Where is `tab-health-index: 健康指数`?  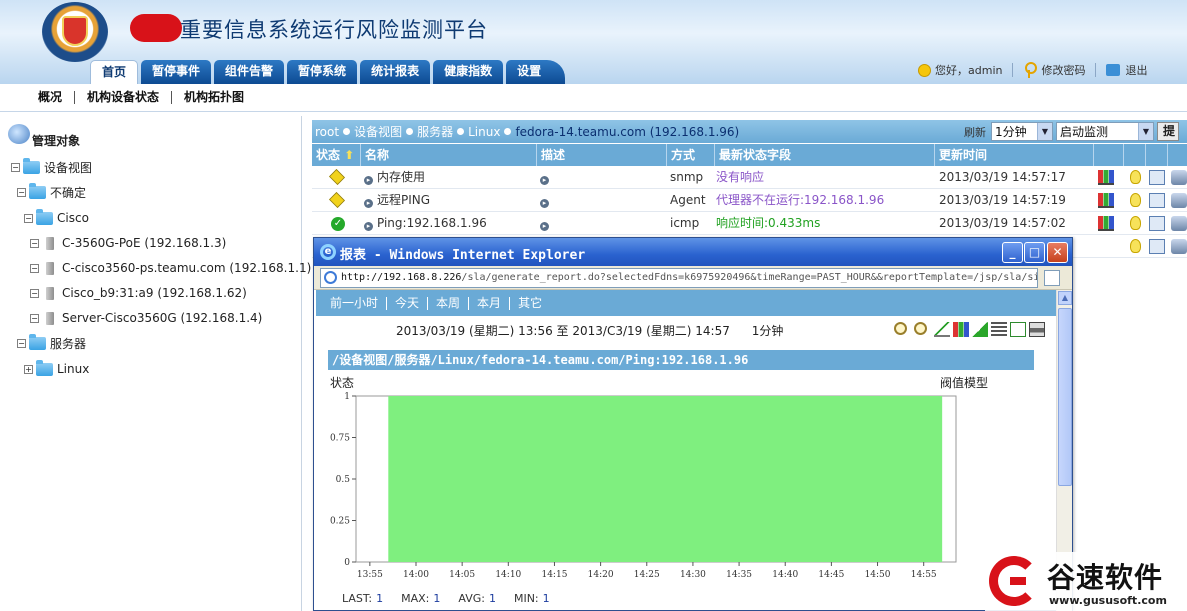 tab-health-index: 健康指数 is located at coordinates (468, 72).